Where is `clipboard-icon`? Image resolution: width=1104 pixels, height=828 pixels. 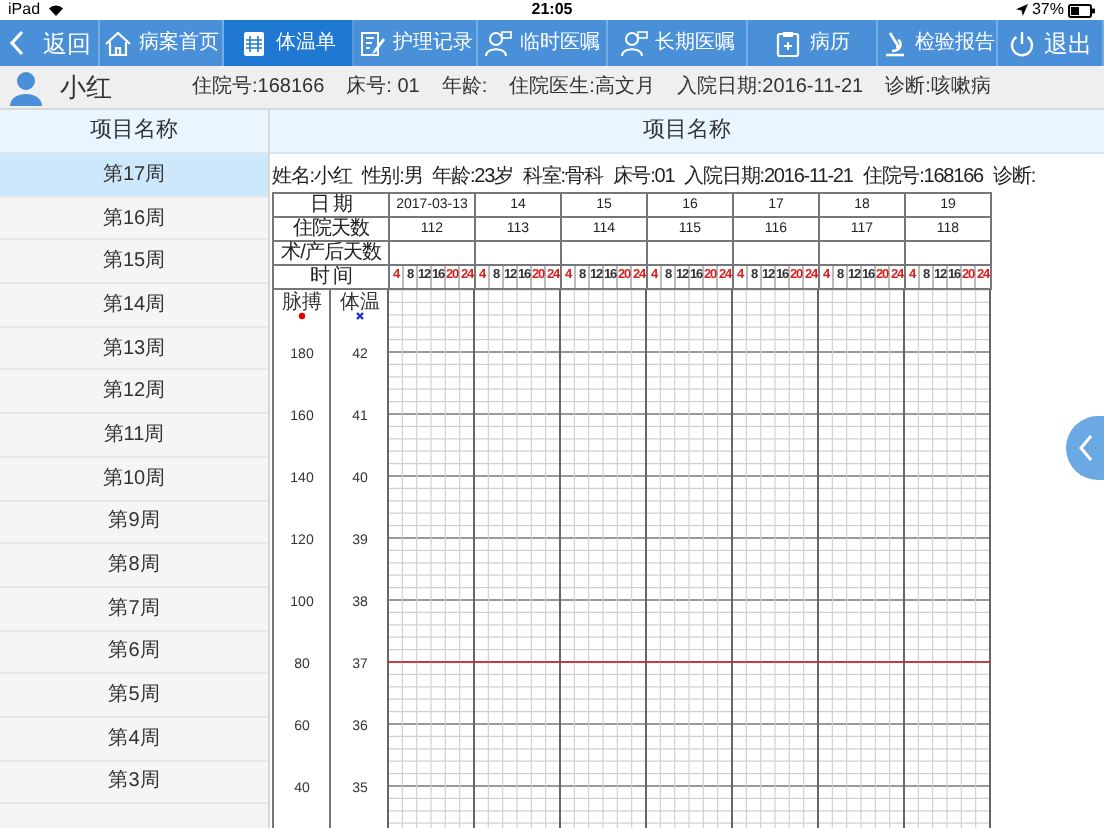
clipboard-icon is located at coordinates (788, 43).